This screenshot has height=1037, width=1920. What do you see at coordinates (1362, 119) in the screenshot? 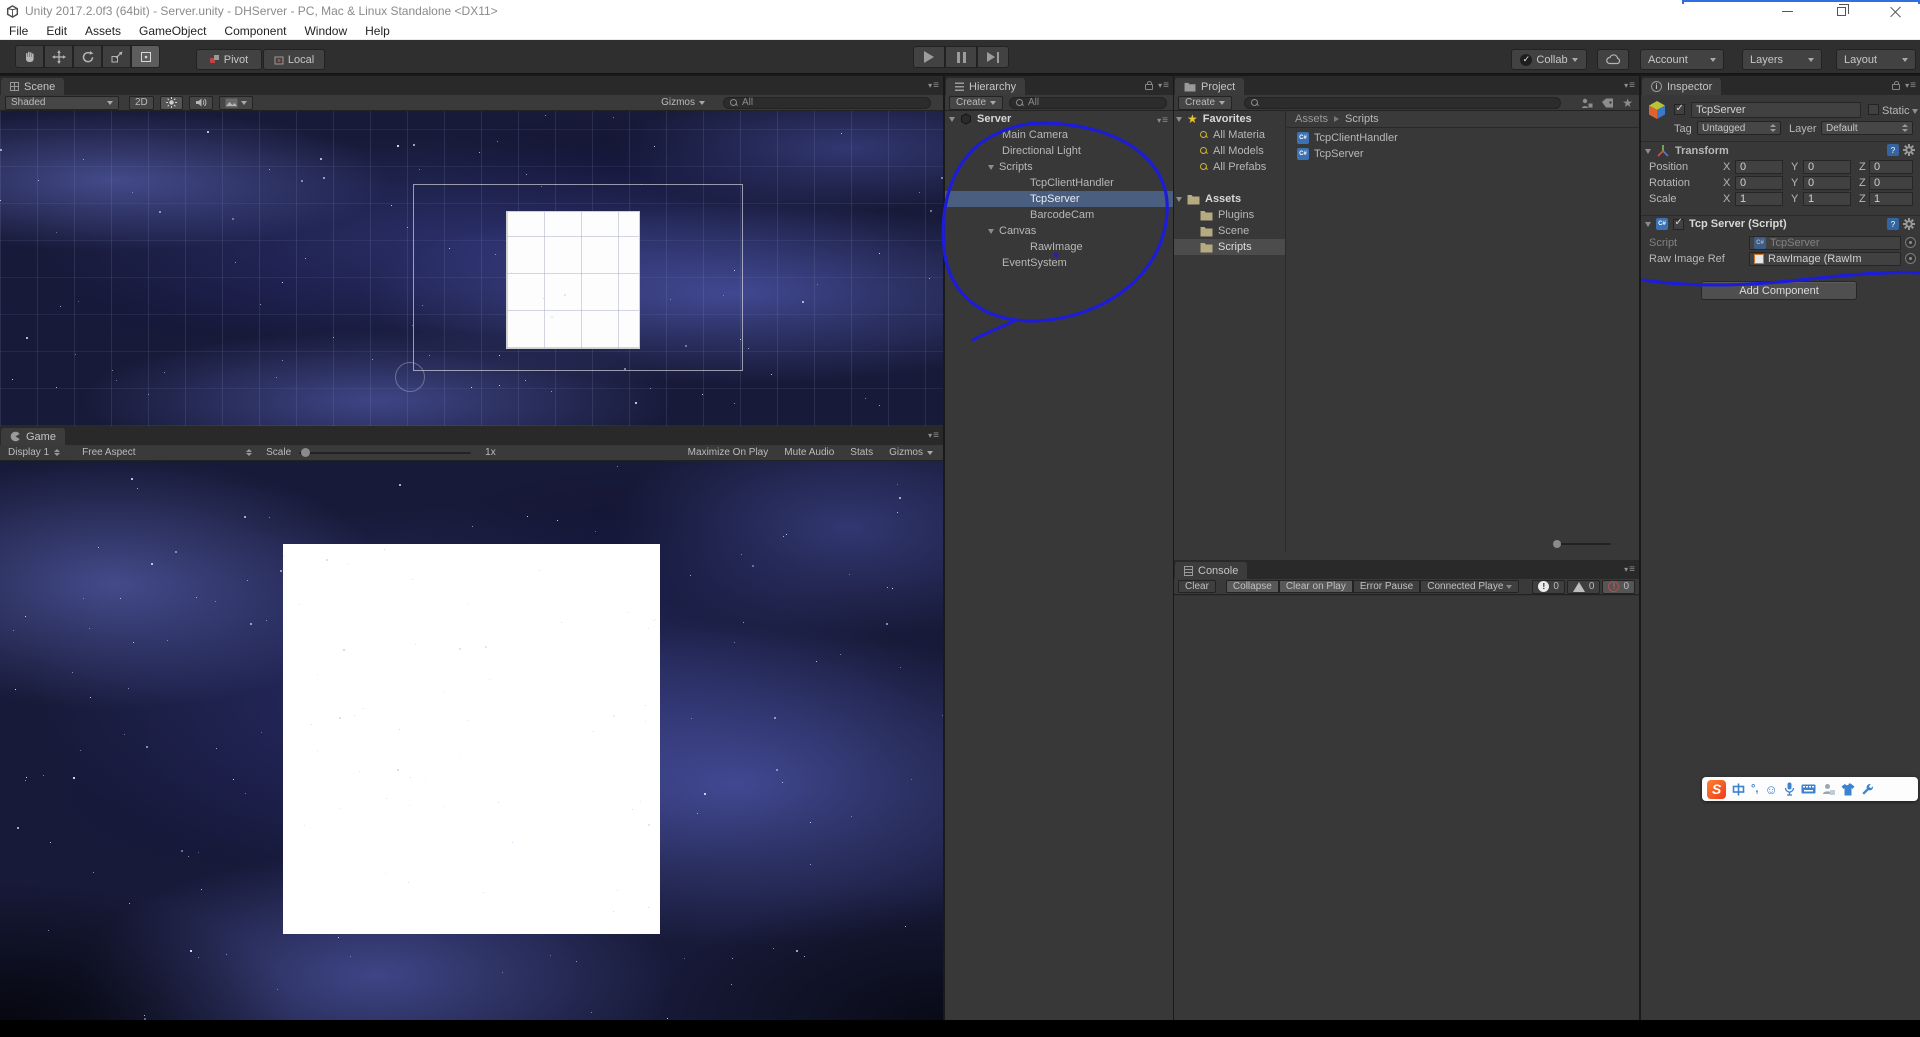
I see `breadcrumb-current: Scripts` at bounding box center [1362, 119].